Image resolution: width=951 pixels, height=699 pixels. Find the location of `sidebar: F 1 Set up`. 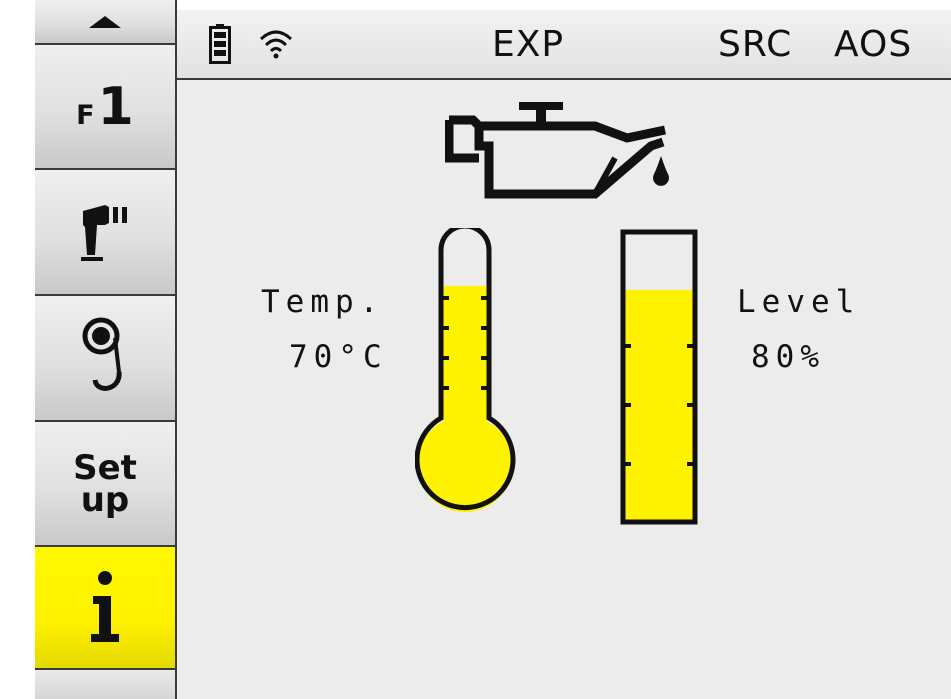

sidebar: F 1 Set up is located at coordinates (106, 349).